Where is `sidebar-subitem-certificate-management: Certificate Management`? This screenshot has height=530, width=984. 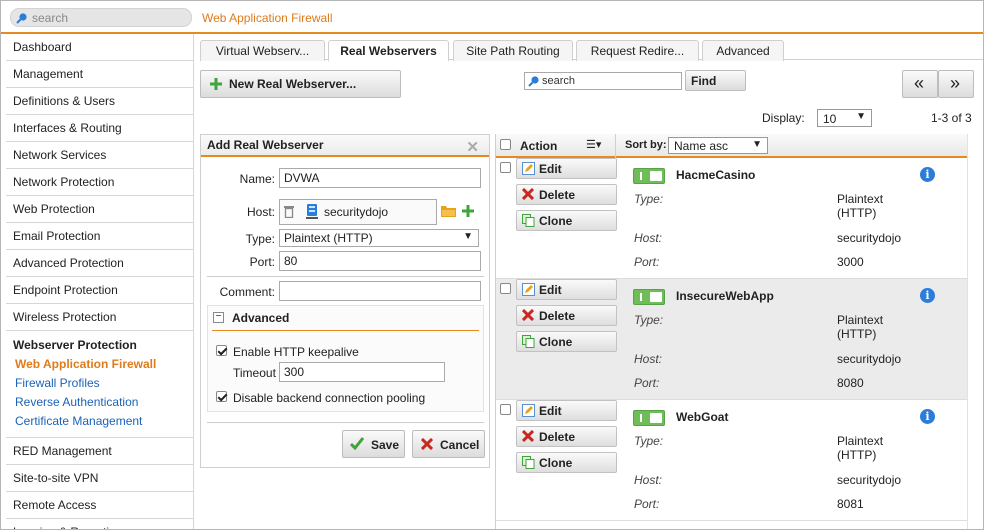 sidebar-subitem-certificate-management: Certificate Management is located at coordinates (103, 423).